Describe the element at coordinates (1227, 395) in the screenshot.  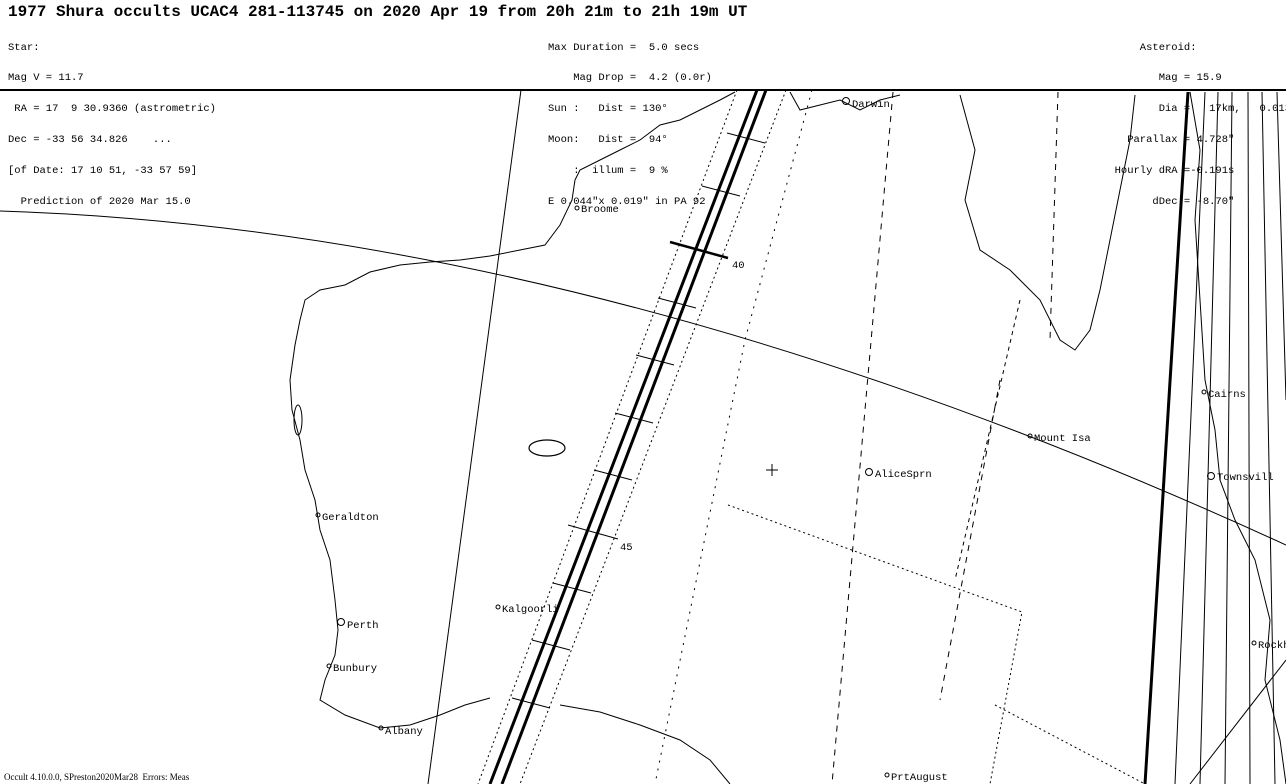
I see `city-label: Cairns` at that location.